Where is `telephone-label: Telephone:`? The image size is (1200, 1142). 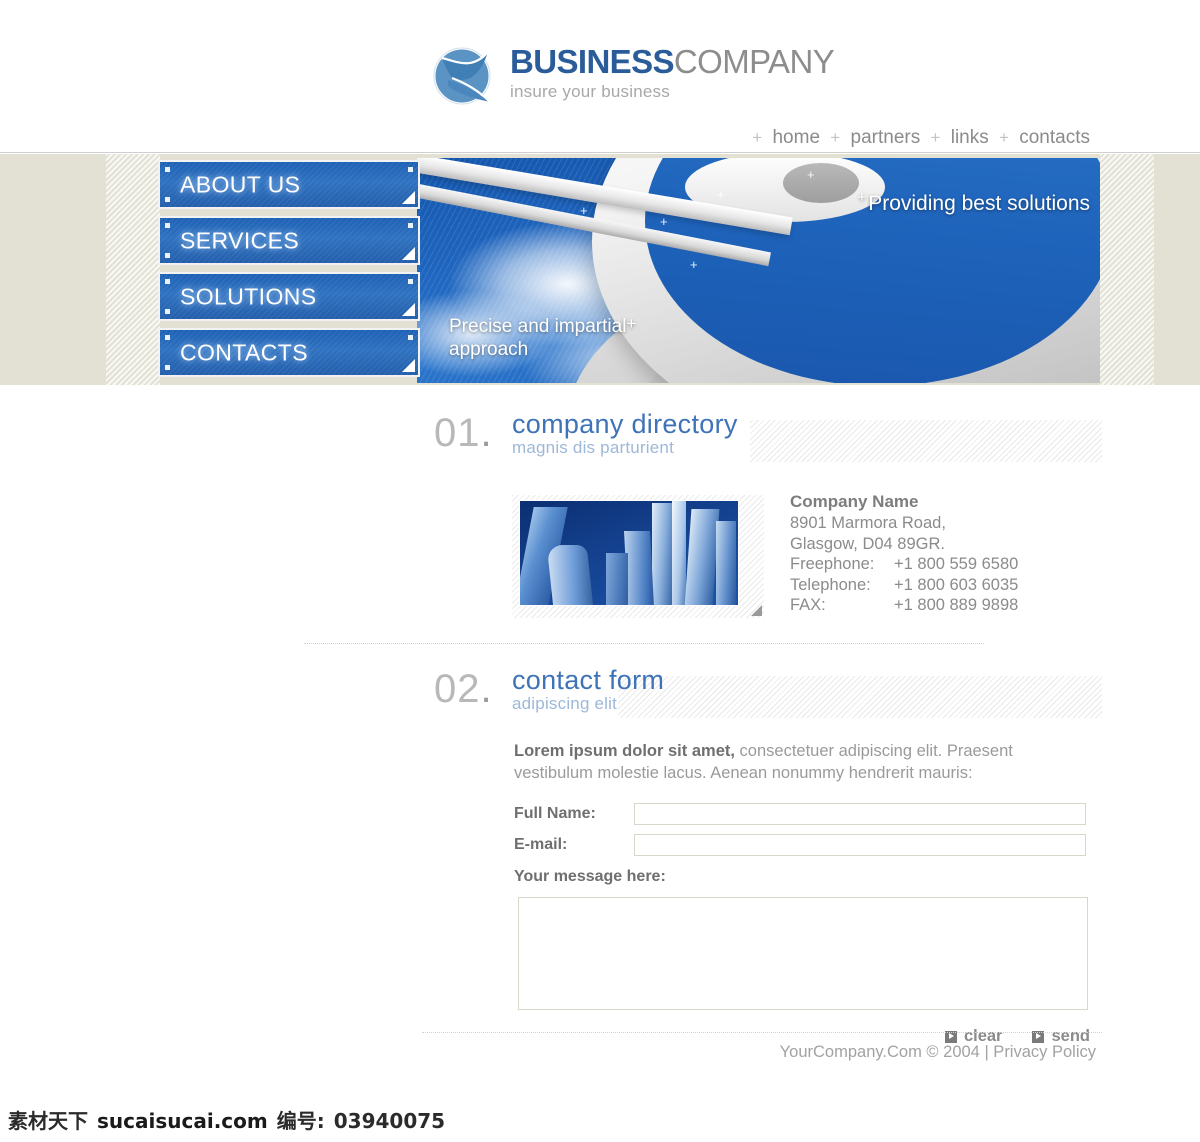 telephone-label: Telephone: is located at coordinates (830, 584).